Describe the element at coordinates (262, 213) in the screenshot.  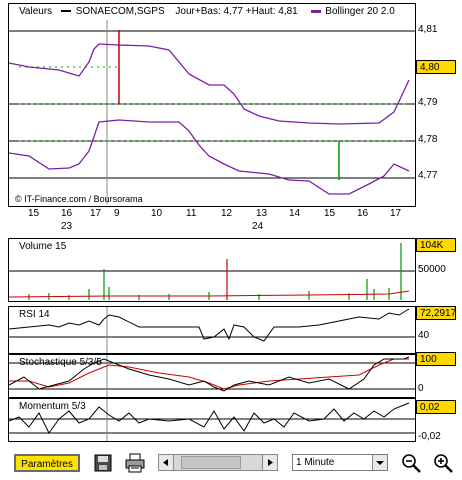
I see `x-tick-label: 13` at that location.